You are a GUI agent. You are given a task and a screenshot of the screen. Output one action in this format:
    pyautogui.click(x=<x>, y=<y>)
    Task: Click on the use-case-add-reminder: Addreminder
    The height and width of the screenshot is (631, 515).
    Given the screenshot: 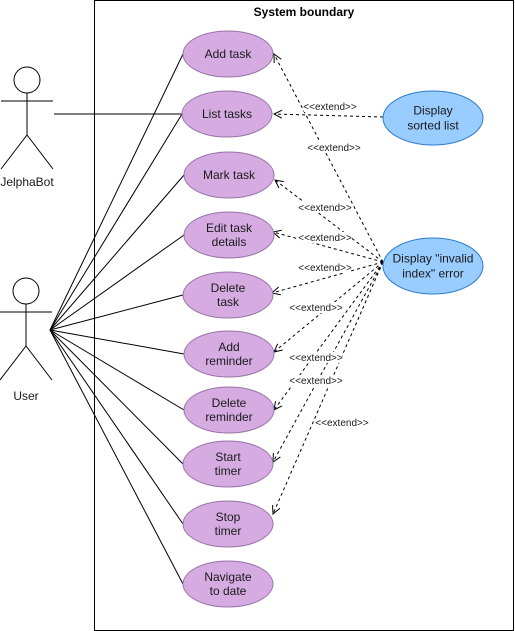 What is the action you would take?
    pyautogui.click(x=229, y=354)
    